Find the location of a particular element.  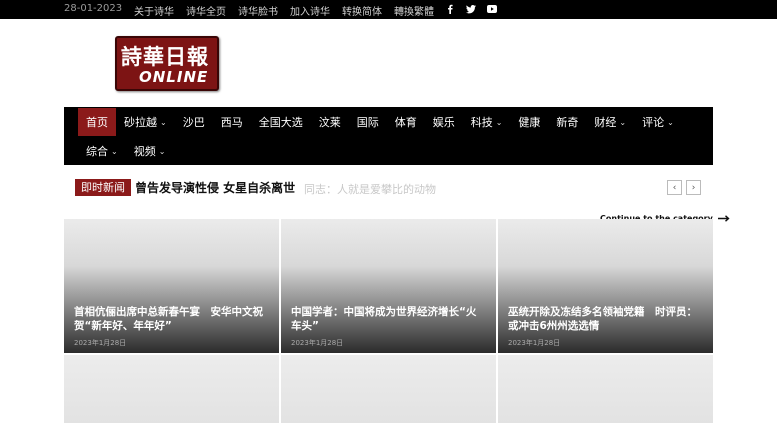

nav-item: 沙巴 is located at coordinates (194, 122).